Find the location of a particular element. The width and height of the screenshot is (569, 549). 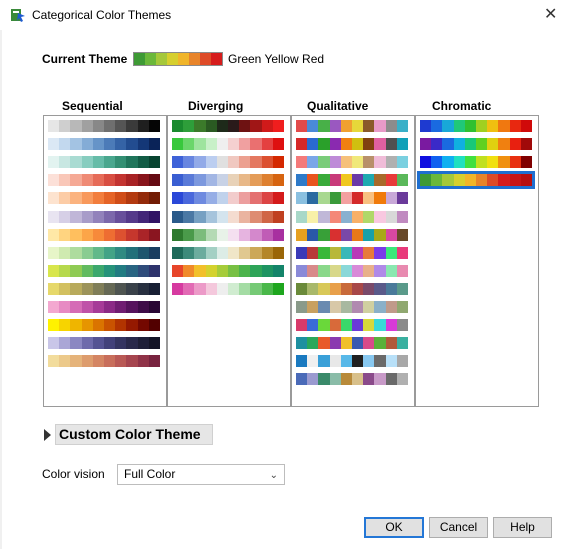

column-header-diverging: Diverging is located at coordinates (216, 106).